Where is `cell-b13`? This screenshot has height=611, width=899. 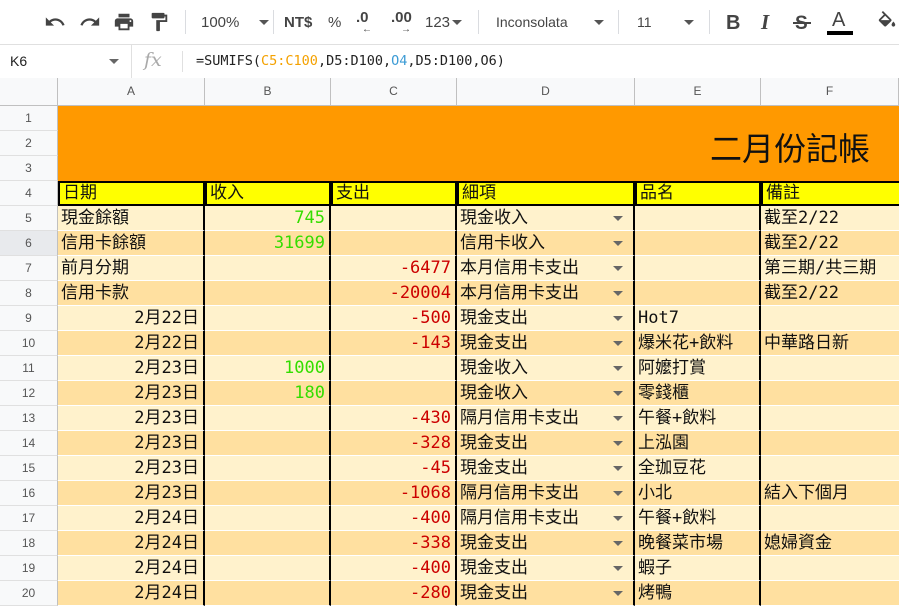 cell-b13 is located at coordinates (268, 418).